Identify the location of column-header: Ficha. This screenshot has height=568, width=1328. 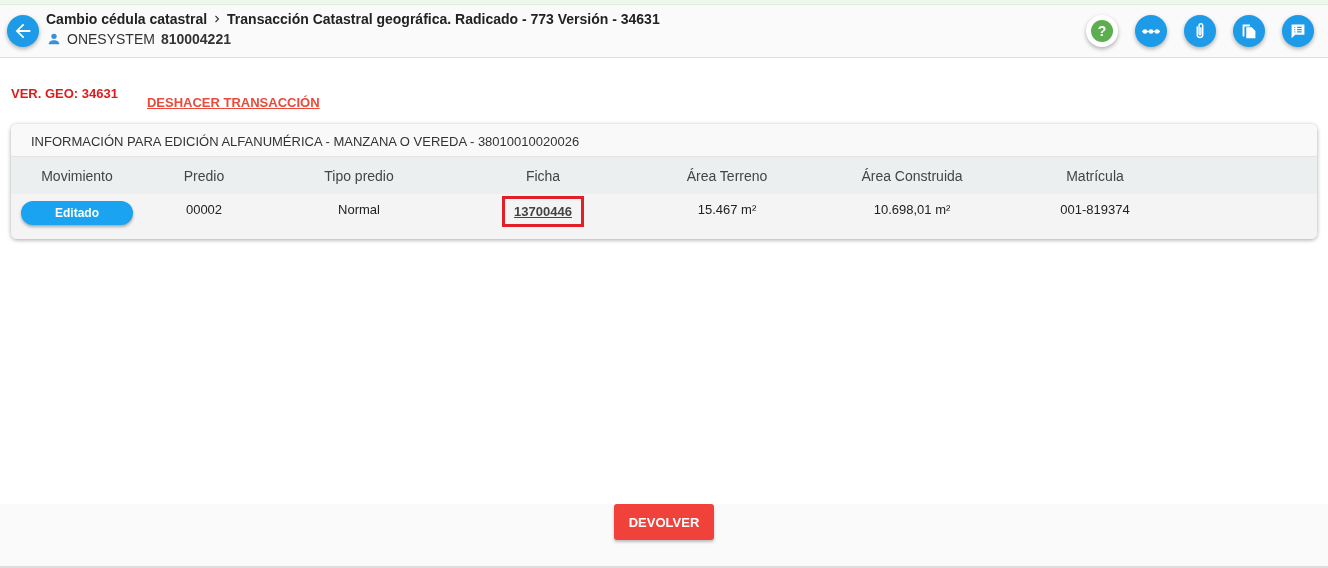
(543, 175).